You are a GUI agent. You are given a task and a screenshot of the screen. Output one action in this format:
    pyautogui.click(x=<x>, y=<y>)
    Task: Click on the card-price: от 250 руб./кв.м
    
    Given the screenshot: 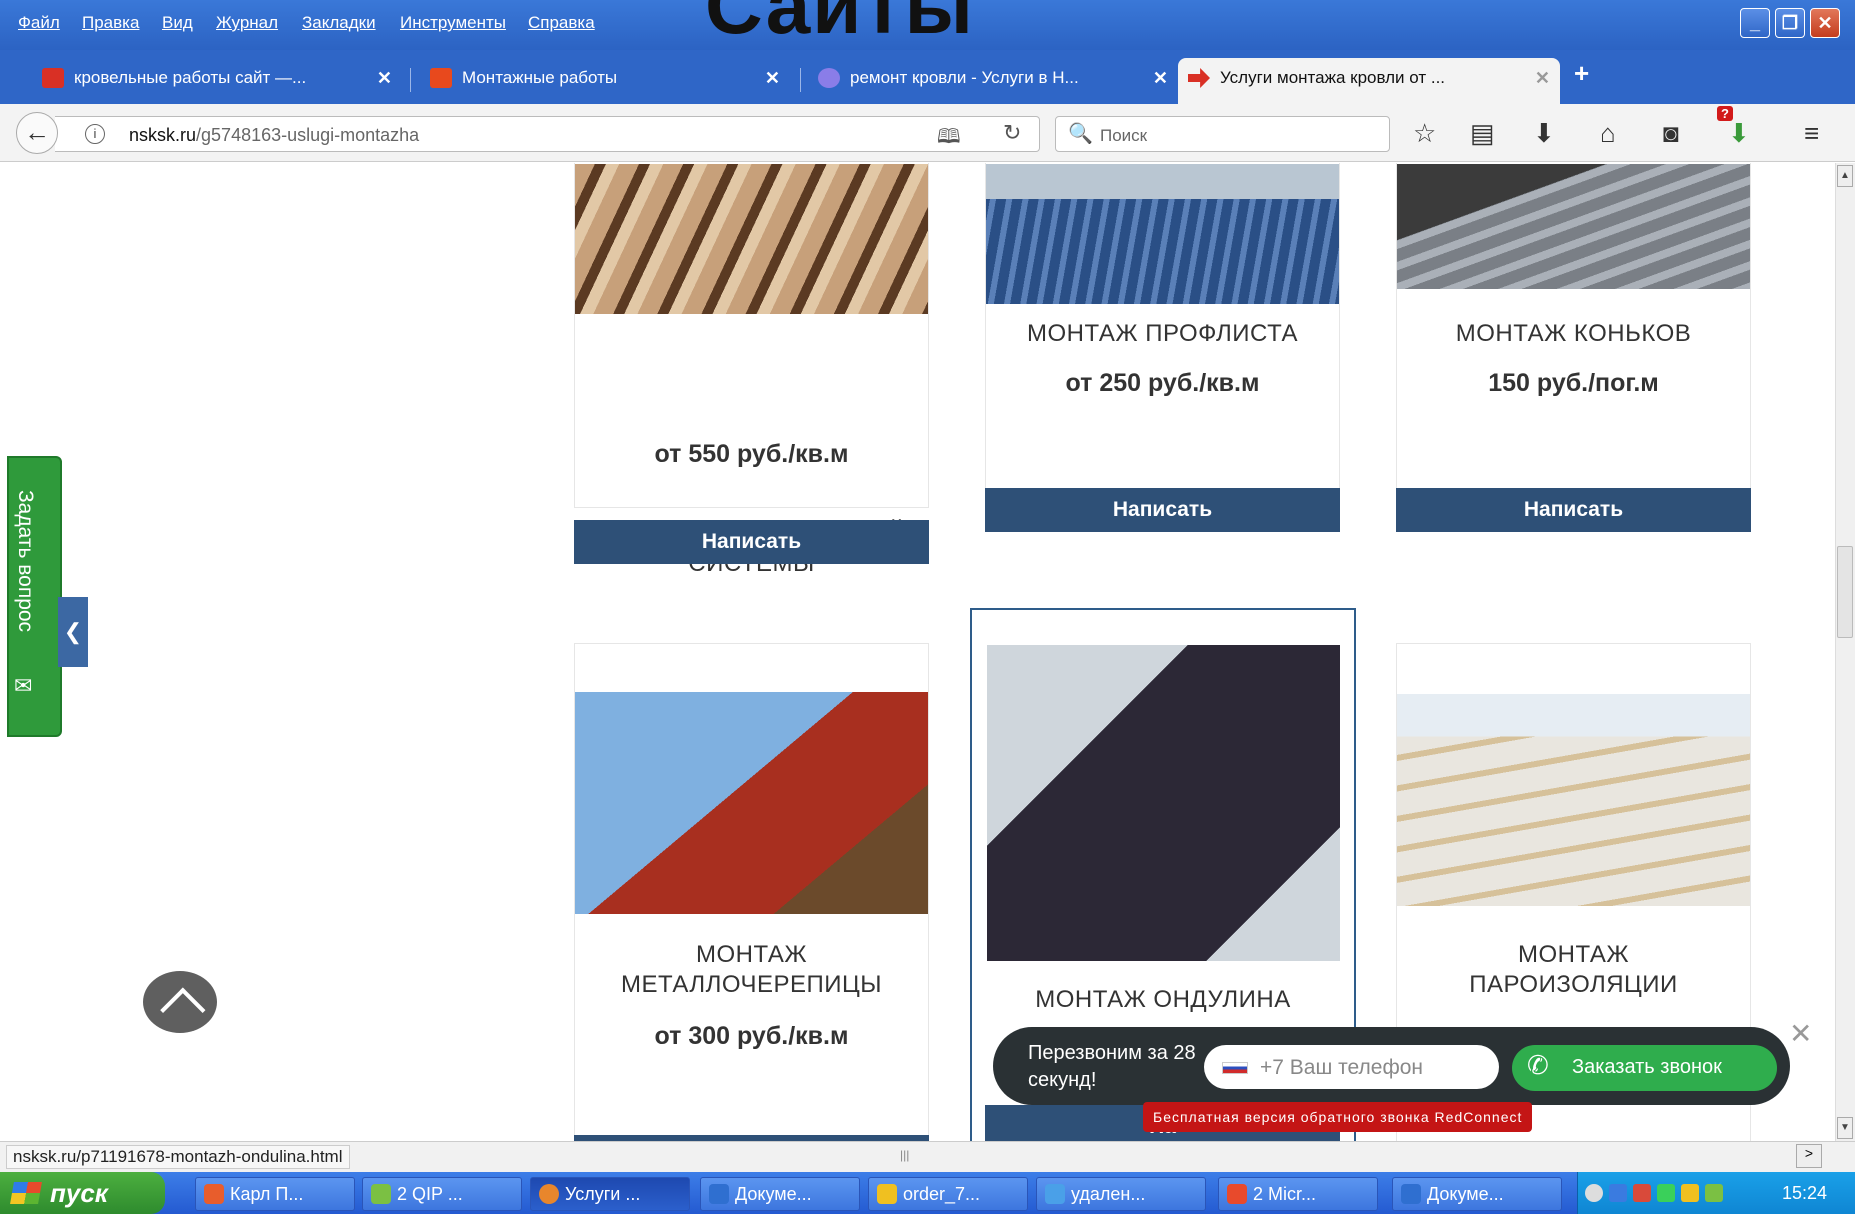 What is the action you would take?
    pyautogui.click(x=1162, y=383)
    